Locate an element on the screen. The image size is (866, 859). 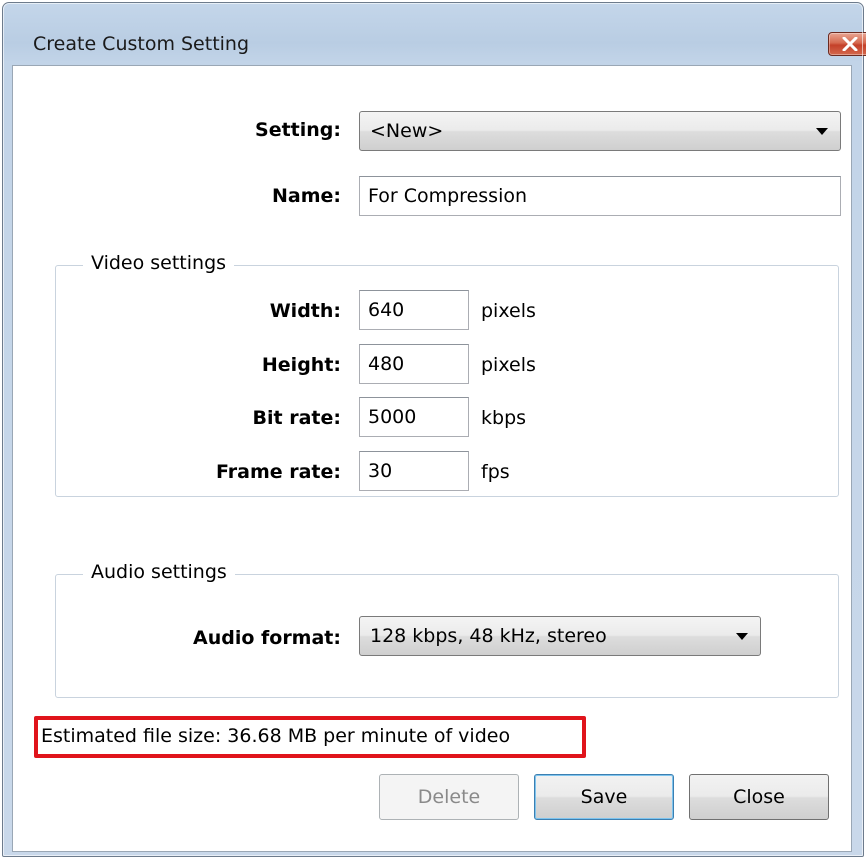
height-input is located at coordinates (414, 364).